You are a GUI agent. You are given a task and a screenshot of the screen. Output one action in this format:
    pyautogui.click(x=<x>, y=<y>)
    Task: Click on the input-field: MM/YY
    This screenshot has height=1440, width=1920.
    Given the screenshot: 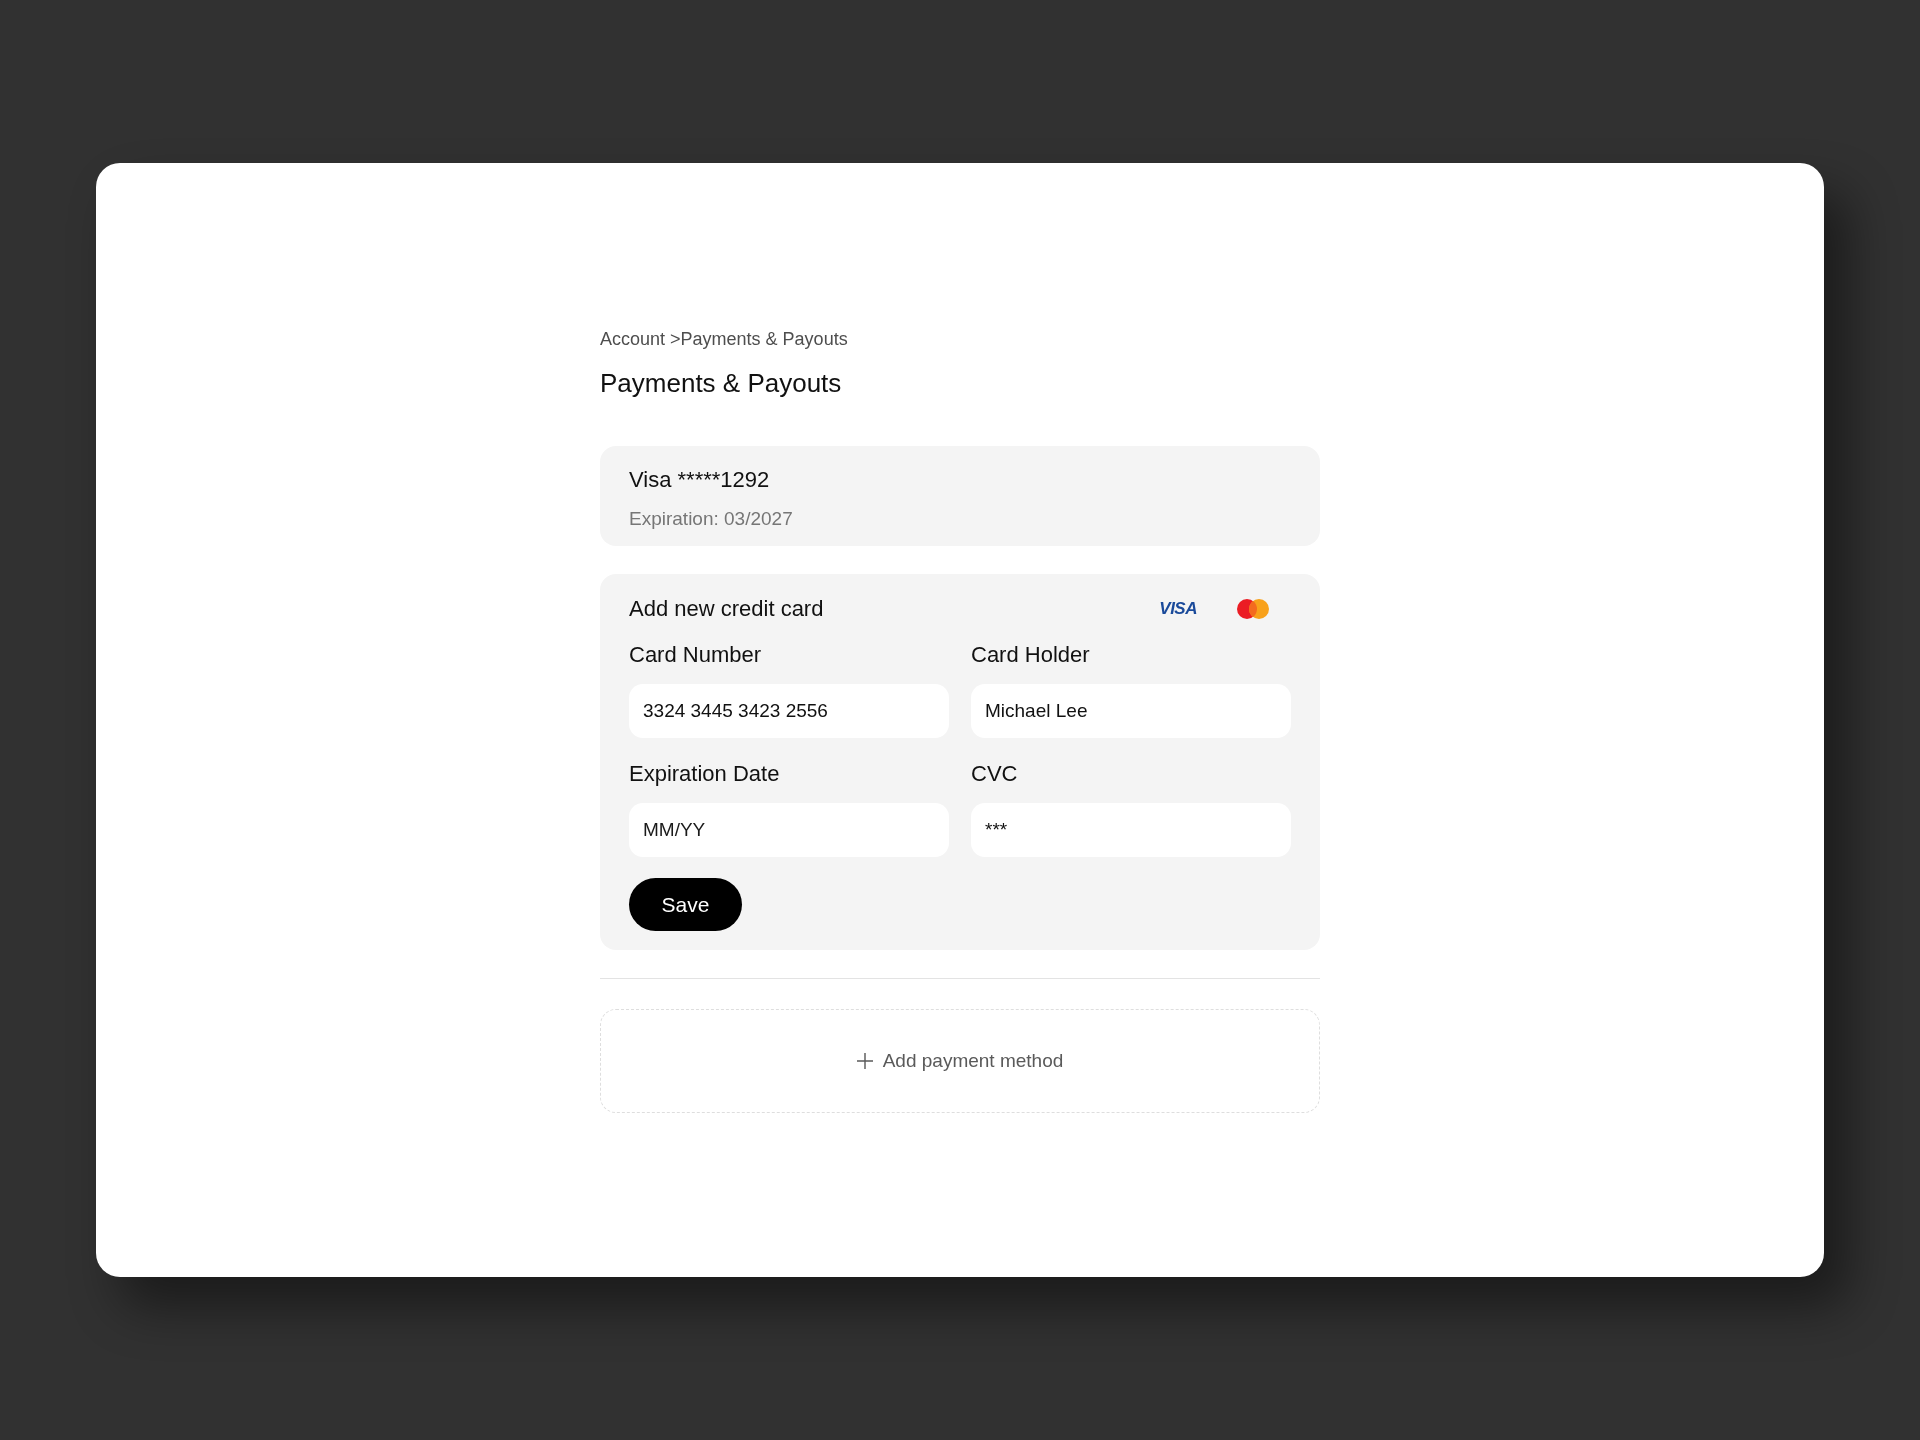 What is the action you would take?
    pyautogui.click(x=789, y=830)
    